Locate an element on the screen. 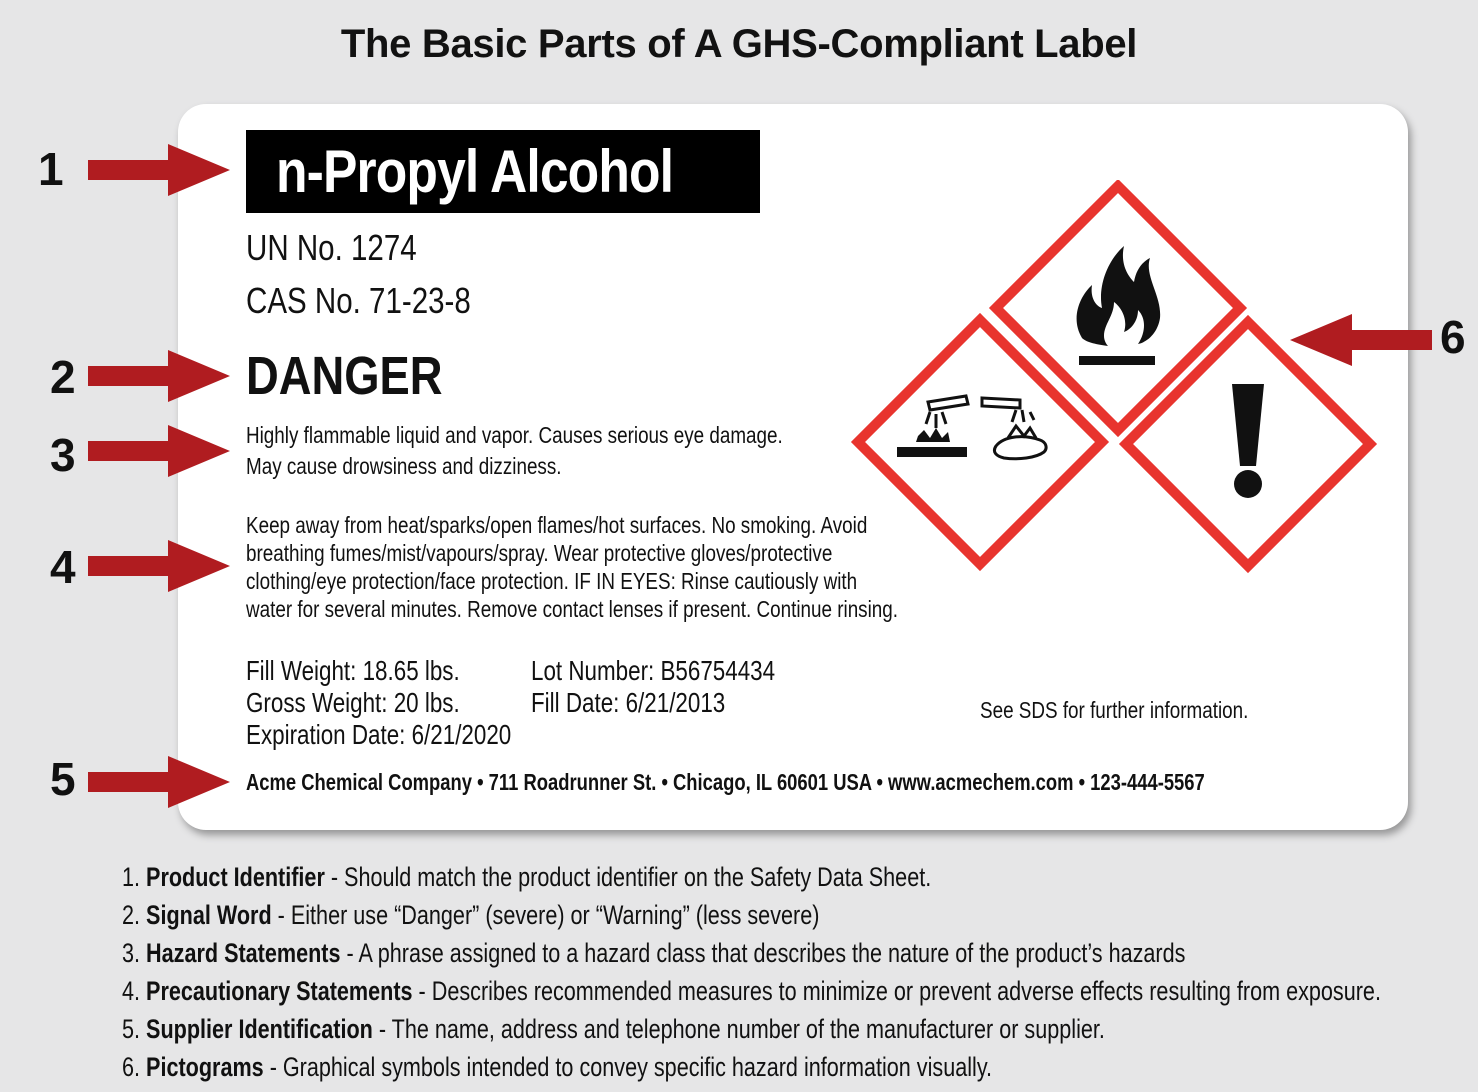  callout-number: 1 is located at coordinates (51, 169).